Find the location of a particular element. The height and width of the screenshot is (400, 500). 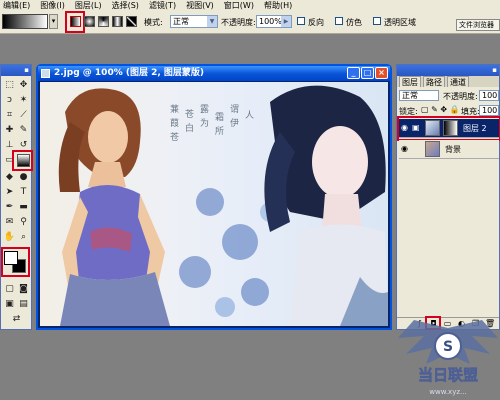

watermark-brand-text: 当日联盟 is located at coordinates (448, 375).